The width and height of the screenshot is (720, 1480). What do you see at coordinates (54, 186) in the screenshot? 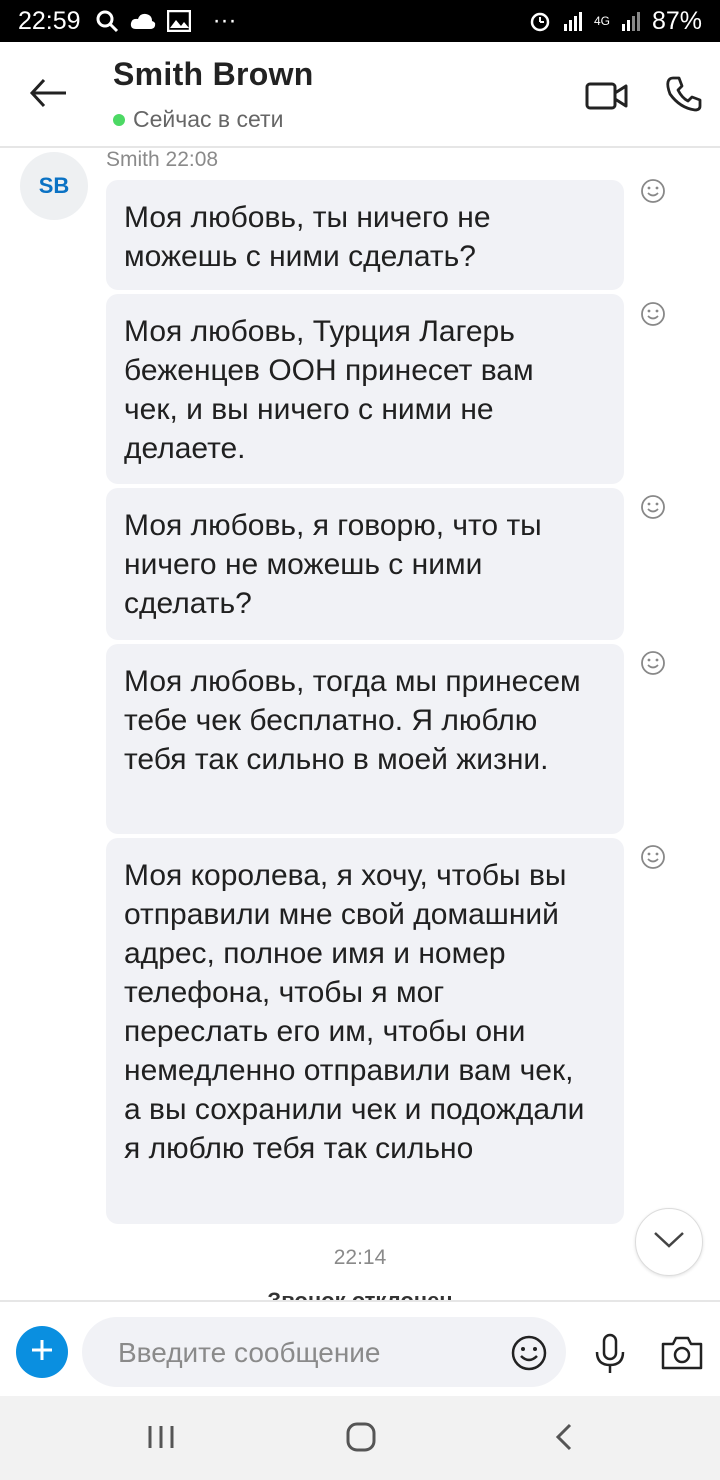
I see `avatar: SB` at bounding box center [54, 186].